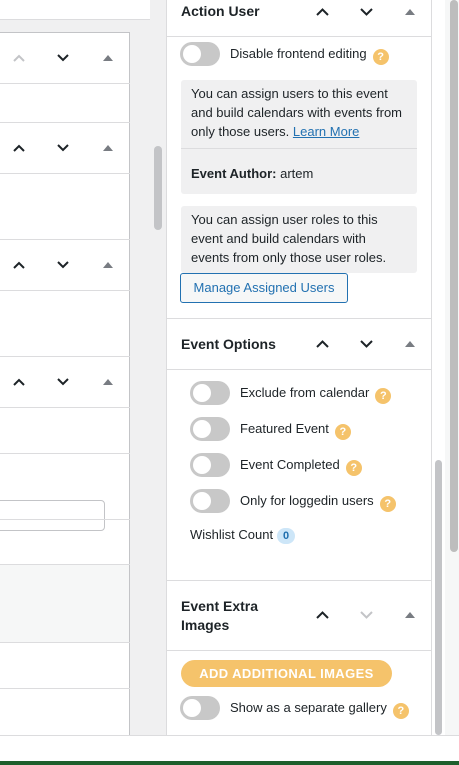  I want to click on exclude-from-calendar-toggle, so click(210, 393).